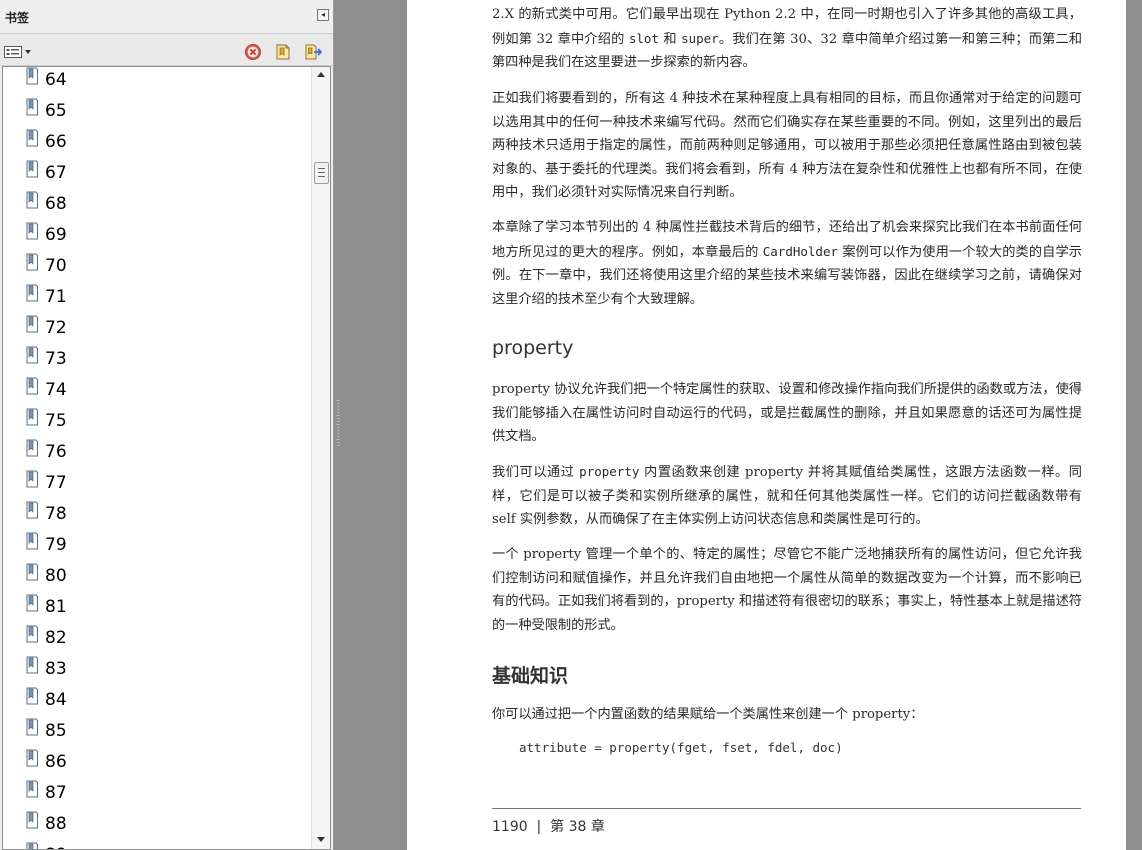 The width and height of the screenshot is (1142, 850). What do you see at coordinates (321, 839) in the screenshot?
I see `scroll-down-arrow-icon` at bounding box center [321, 839].